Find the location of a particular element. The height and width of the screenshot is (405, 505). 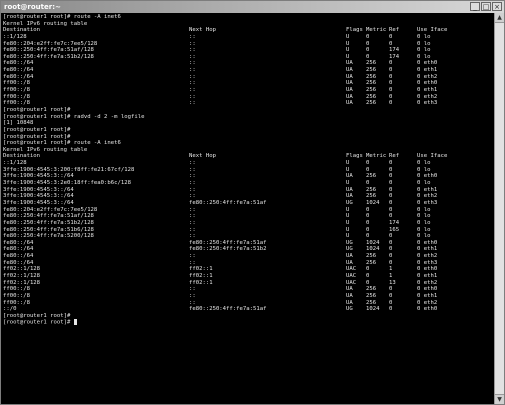

route-row: fe80::/64:: UA 256 0 0 eth1 is located at coordinates (248, 70).